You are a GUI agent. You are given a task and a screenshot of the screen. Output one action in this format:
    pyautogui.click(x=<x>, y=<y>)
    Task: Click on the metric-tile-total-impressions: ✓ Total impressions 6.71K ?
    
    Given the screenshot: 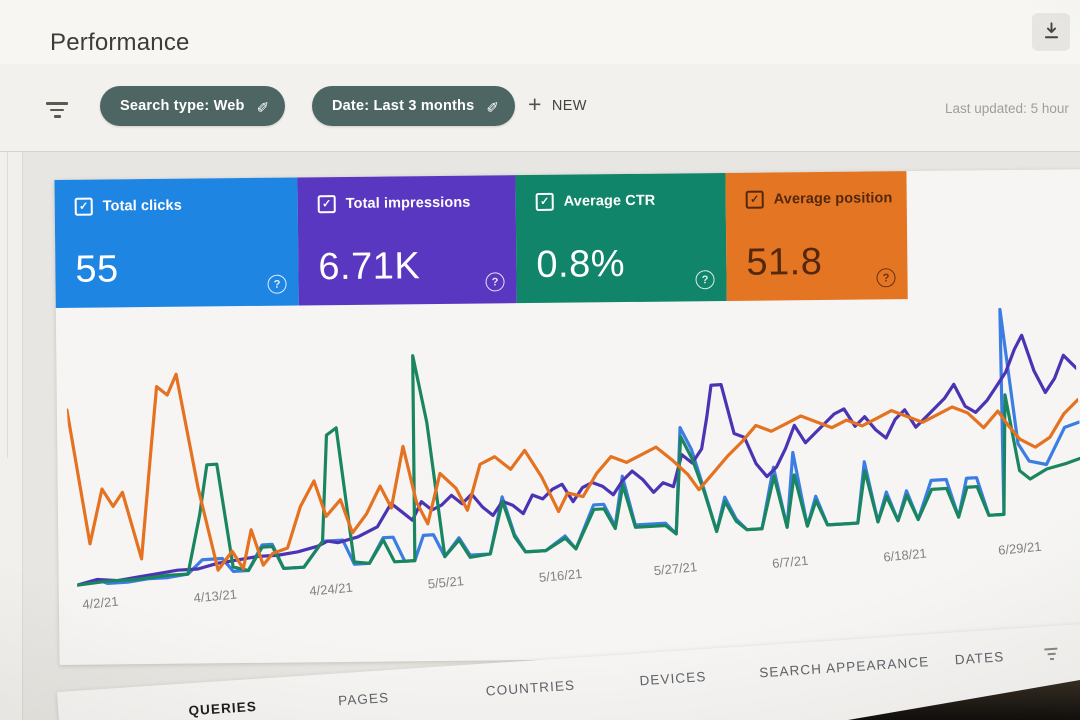 What is the action you would take?
    pyautogui.click(x=407, y=240)
    